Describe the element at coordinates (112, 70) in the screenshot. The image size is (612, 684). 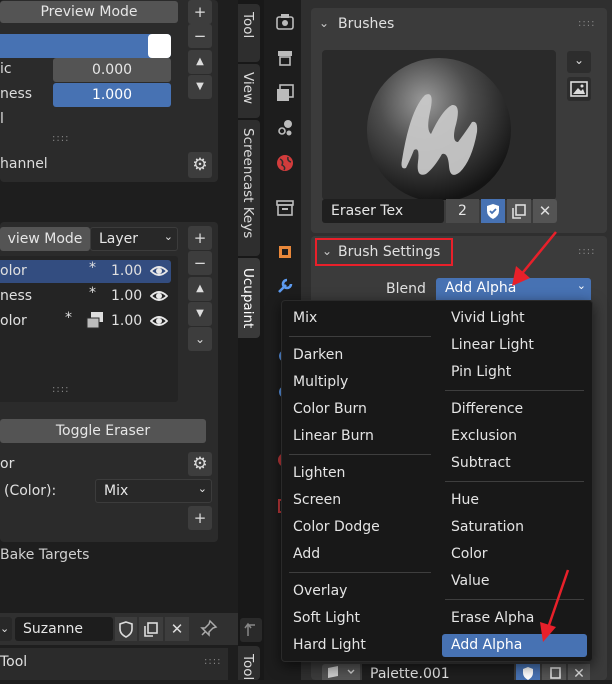
I see `value-field-1: 0.000` at that location.